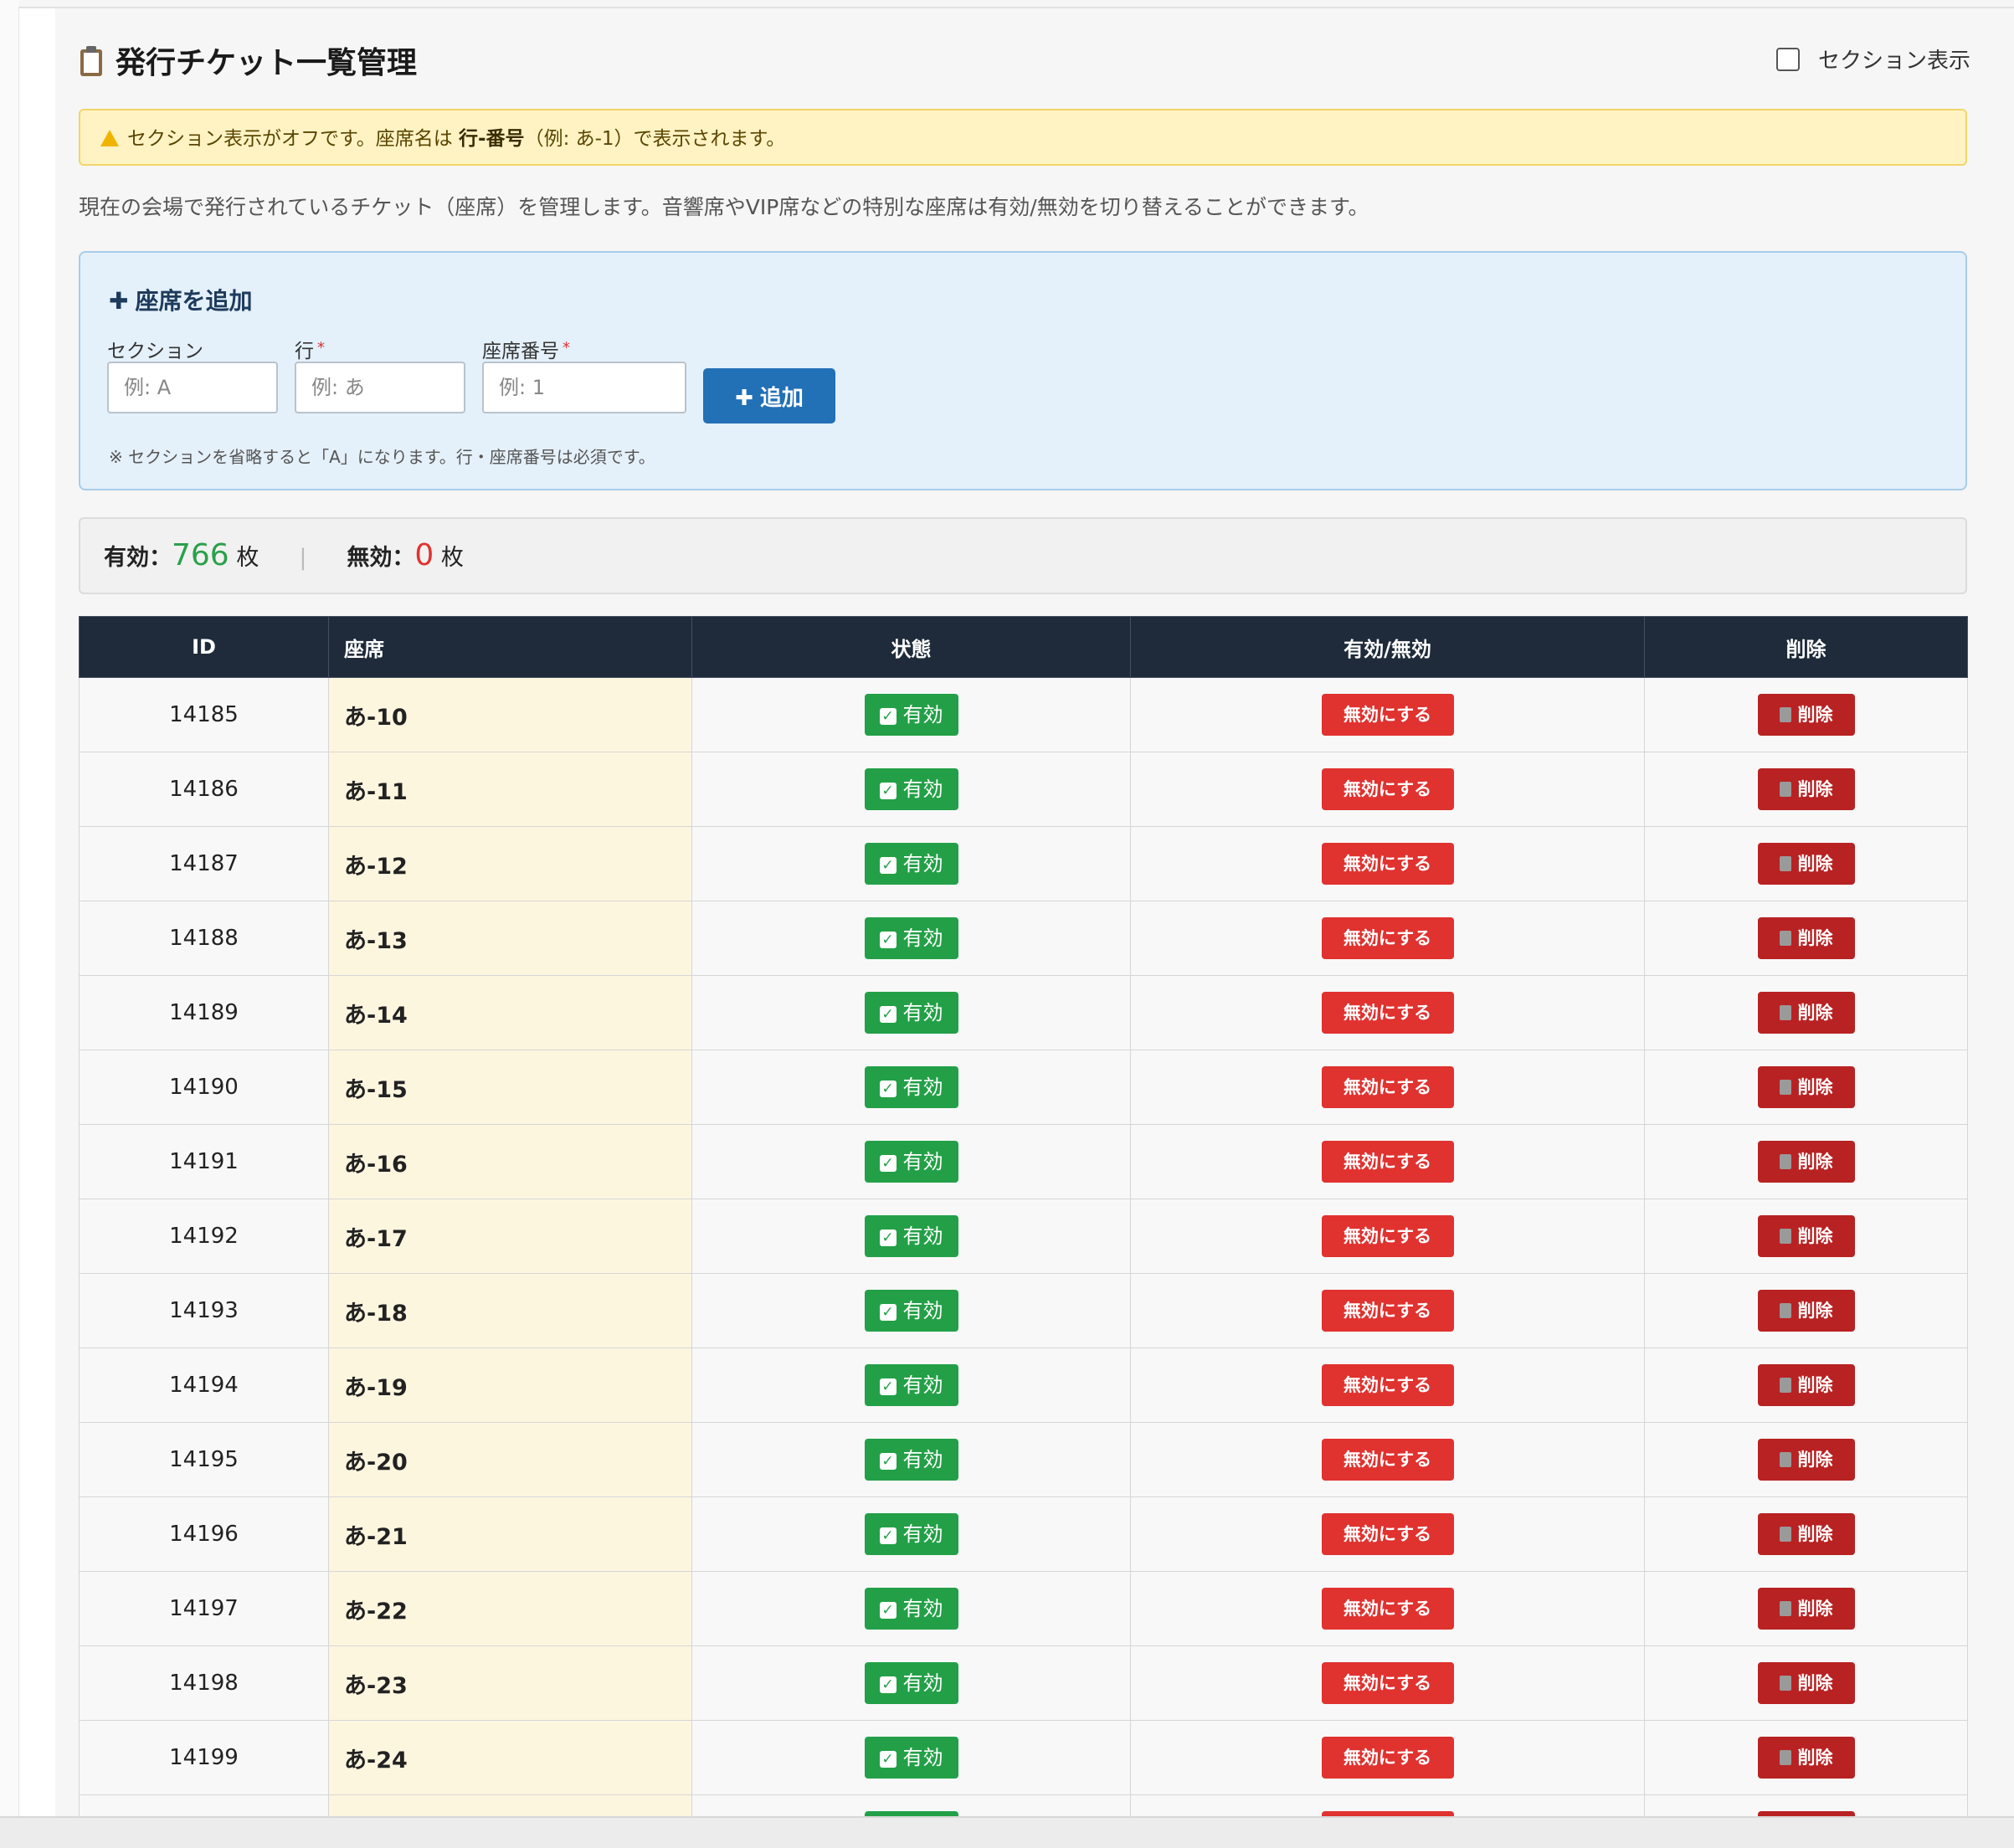 The image size is (2014, 1848). Describe the element at coordinates (9, 908) in the screenshot. I see `left-gutter` at that location.